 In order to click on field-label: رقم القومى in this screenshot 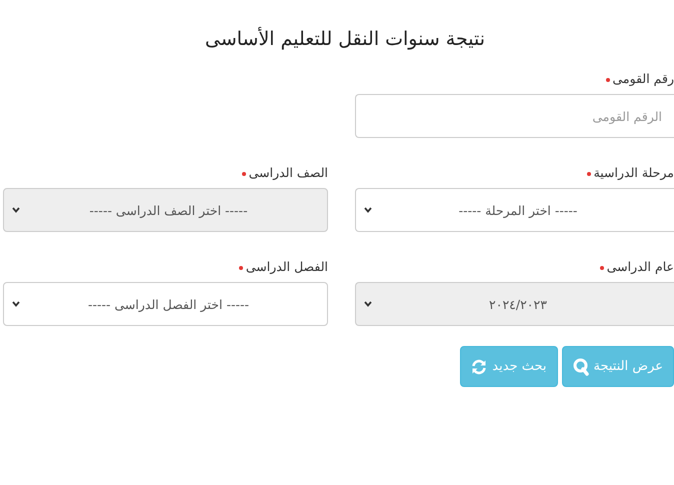, I will do `click(643, 78)`.